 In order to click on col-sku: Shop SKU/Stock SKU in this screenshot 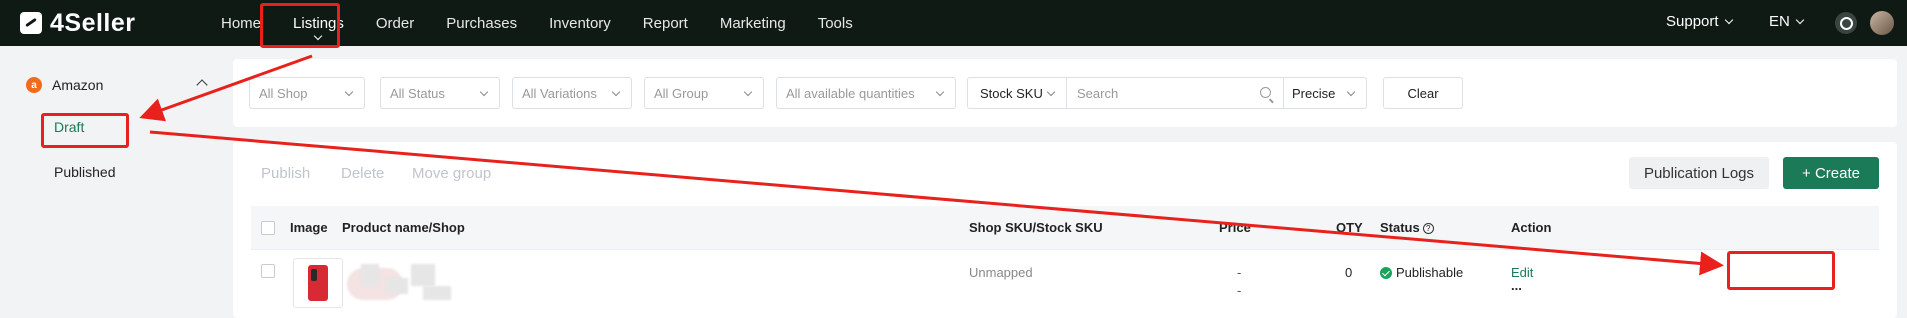, I will do `click(1036, 227)`.